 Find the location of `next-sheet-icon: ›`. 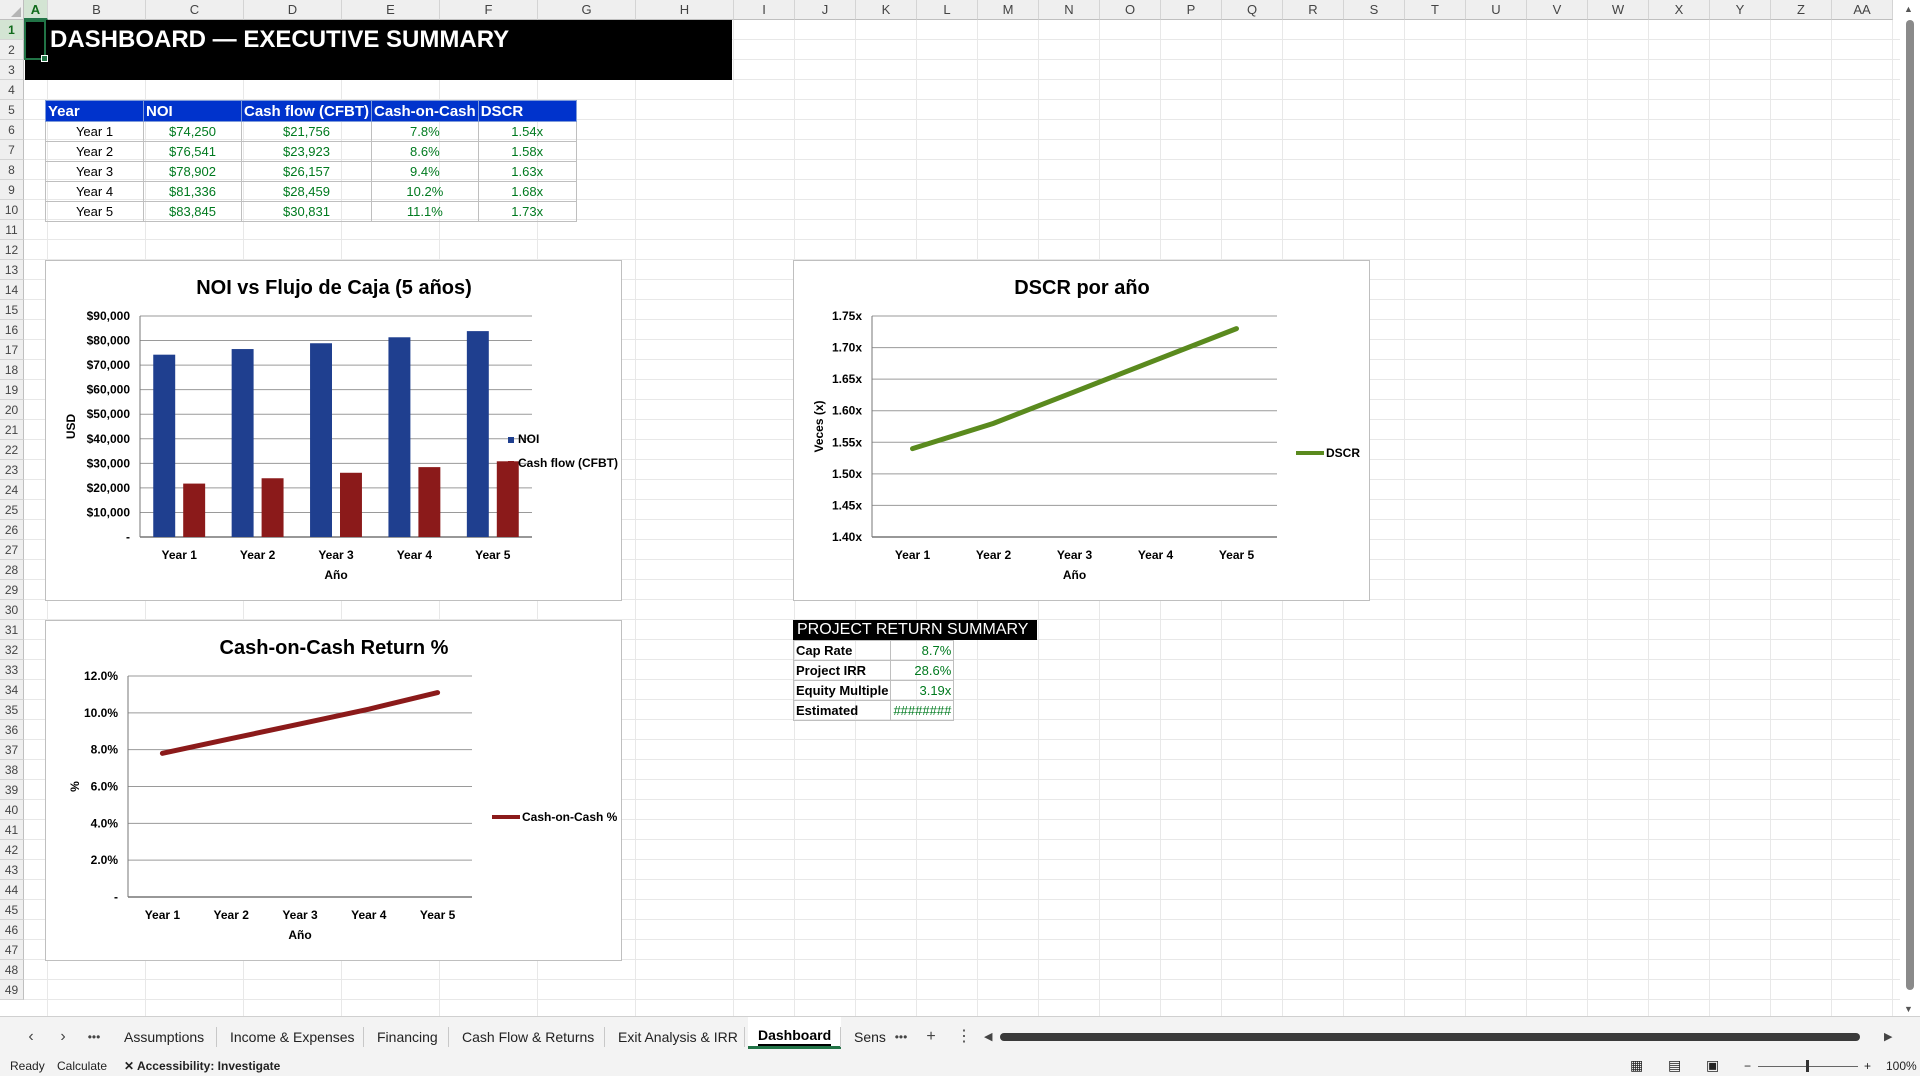

next-sheet-icon: › is located at coordinates (63, 1037).